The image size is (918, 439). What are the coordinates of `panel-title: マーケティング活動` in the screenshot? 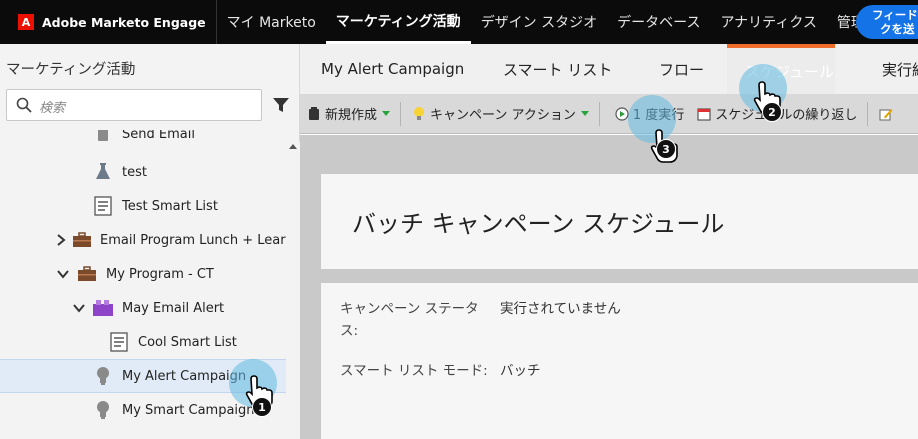 It's located at (71, 70).